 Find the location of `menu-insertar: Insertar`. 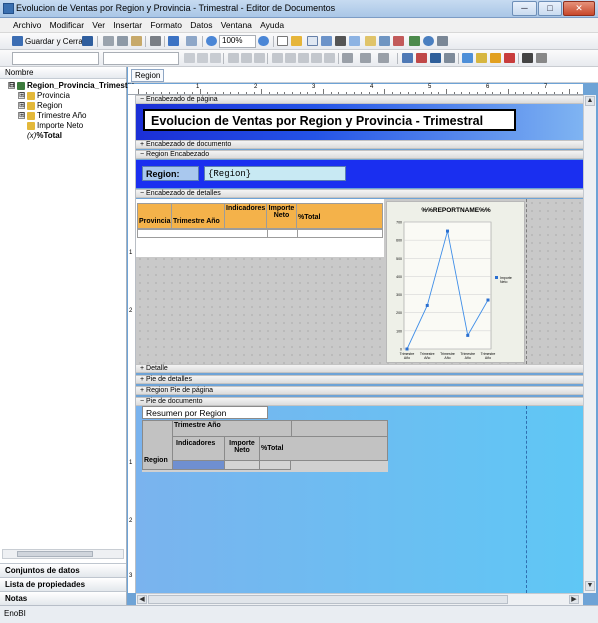

menu-insertar: Insertar is located at coordinates (127, 25).